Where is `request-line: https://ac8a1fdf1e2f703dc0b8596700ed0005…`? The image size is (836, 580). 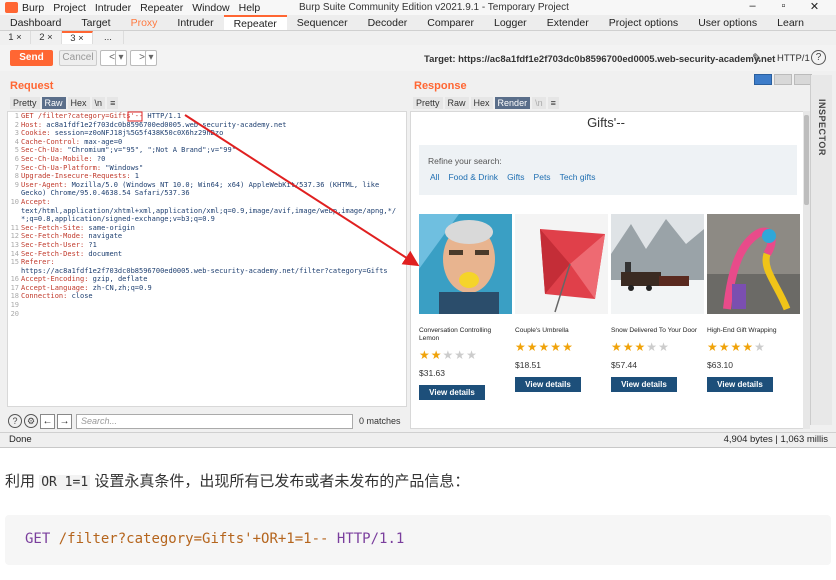 request-line: https://ac8a1fdf1e2f703dc0b8596700ed0005… is located at coordinates (207, 271).